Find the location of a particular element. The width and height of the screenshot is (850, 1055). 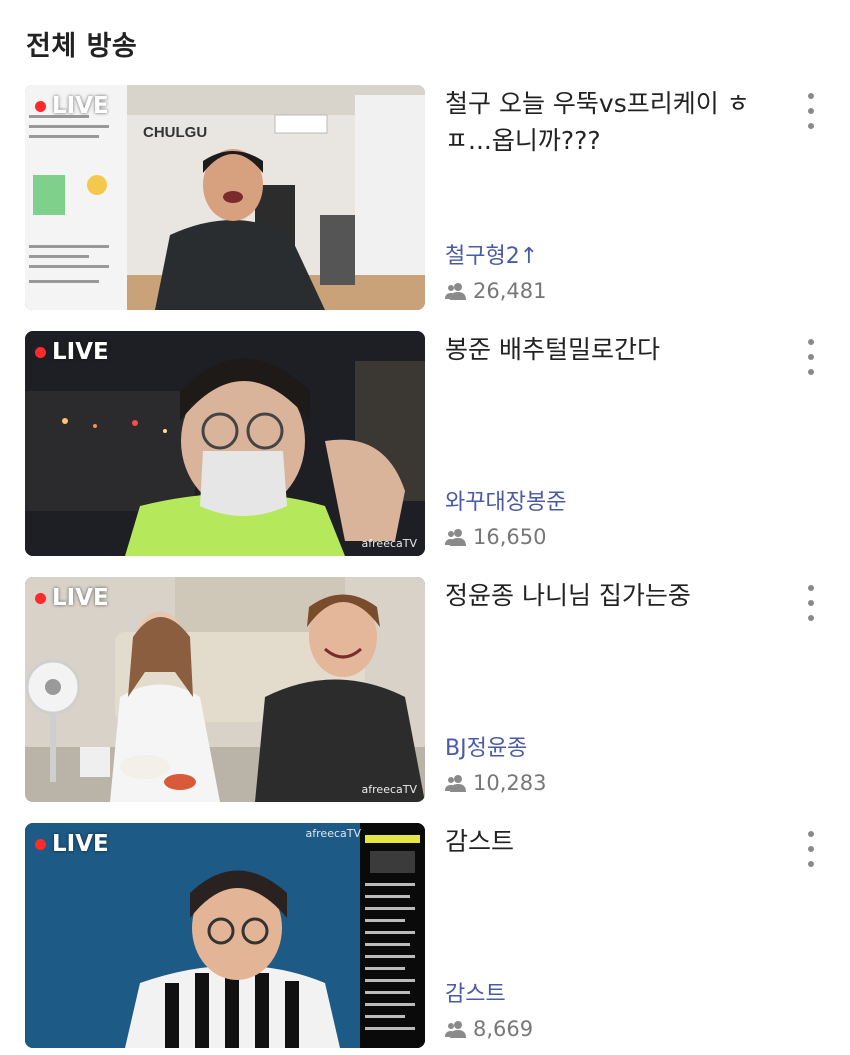

viewer-count: 8,669 is located at coordinates (489, 1029).